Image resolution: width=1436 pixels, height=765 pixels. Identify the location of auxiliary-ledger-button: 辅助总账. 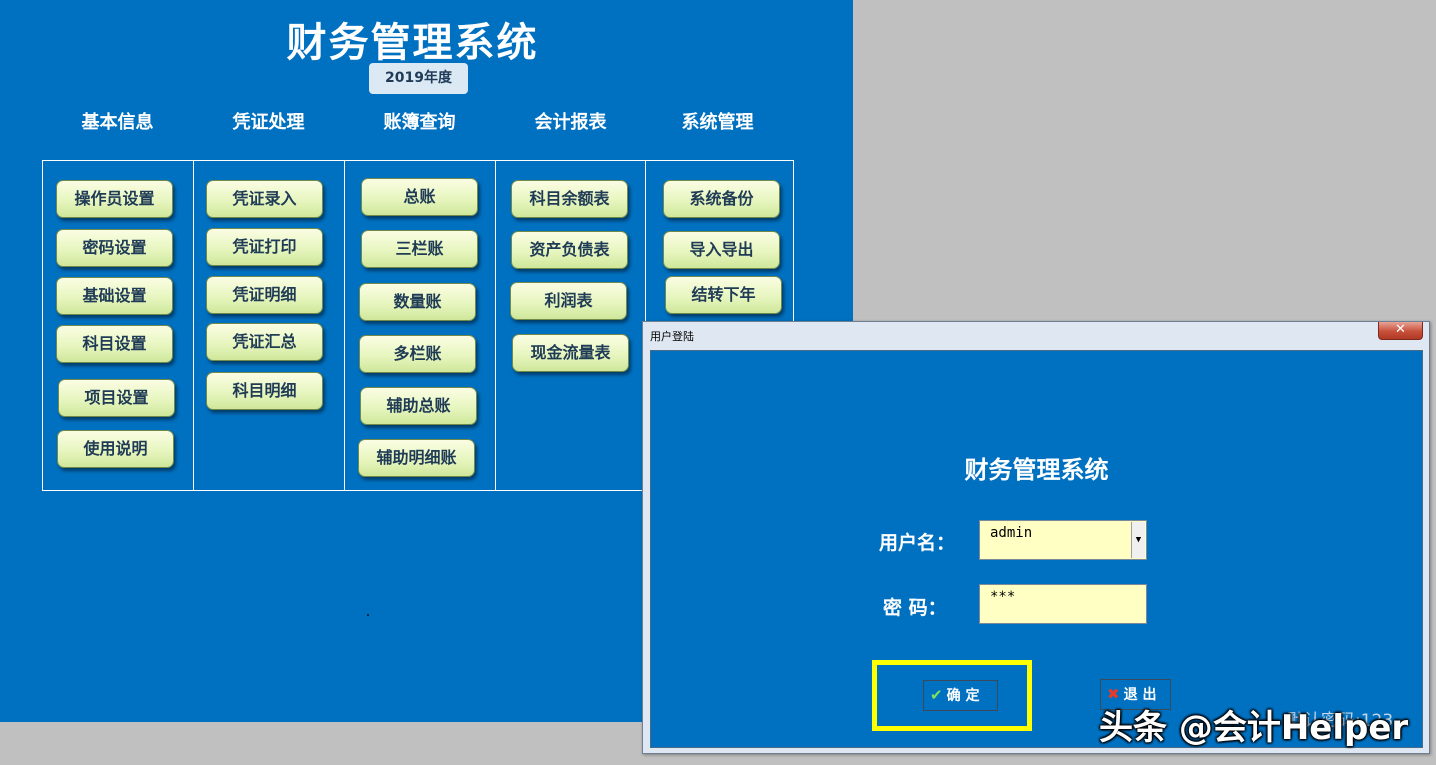
(418, 406).